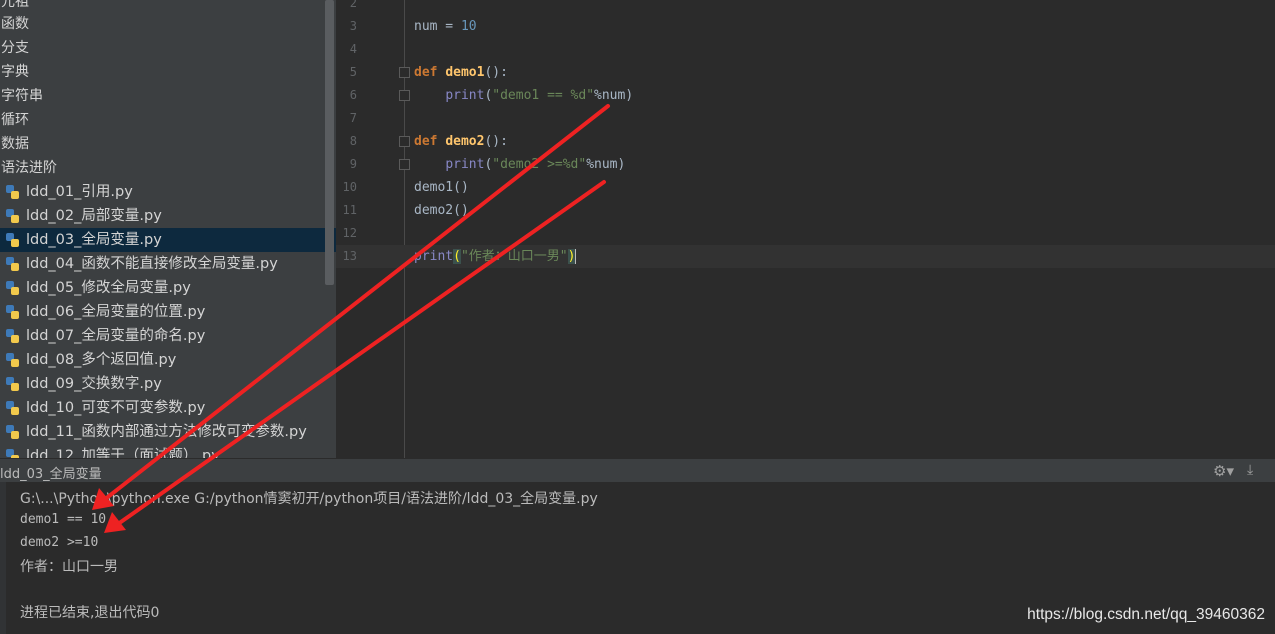 This screenshot has width=1275, height=634. Describe the element at coordinates (465, 72) in the screenshot. I see `code-token: demo1` at that location.